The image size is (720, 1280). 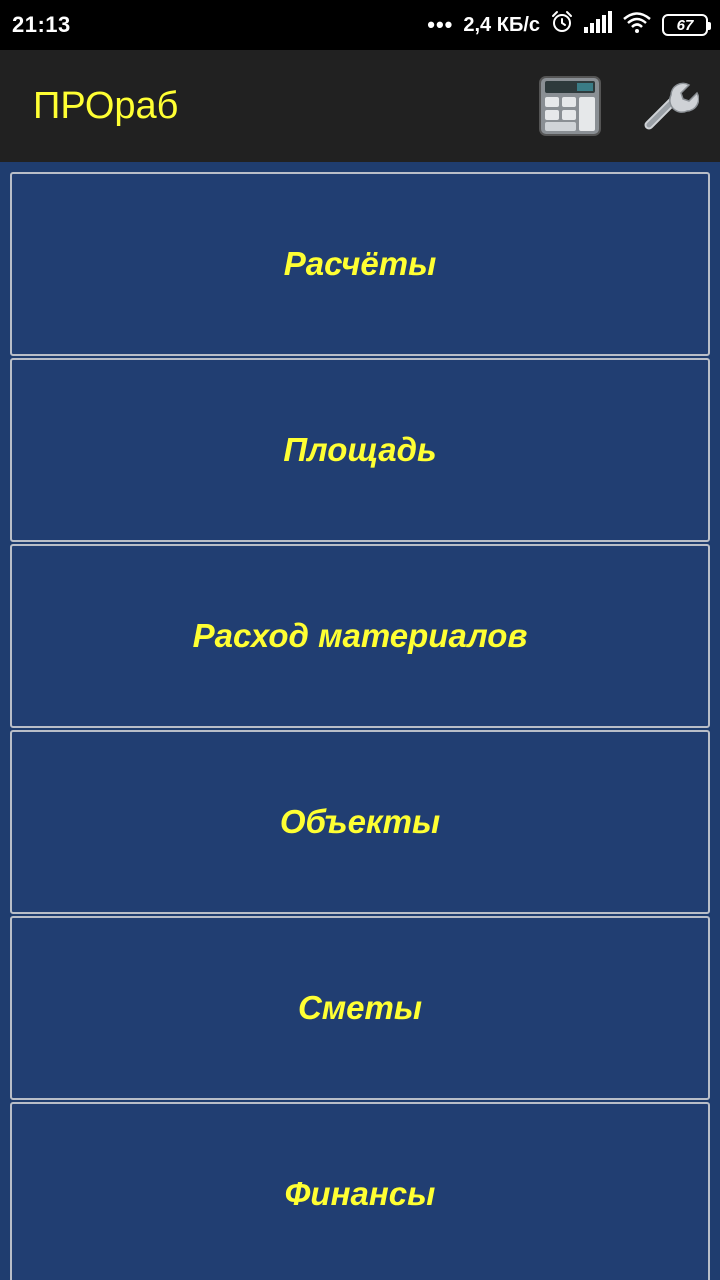 I want to click on status-right: ••• 2,4 КБ/с 67, so click(x=569, y=25).